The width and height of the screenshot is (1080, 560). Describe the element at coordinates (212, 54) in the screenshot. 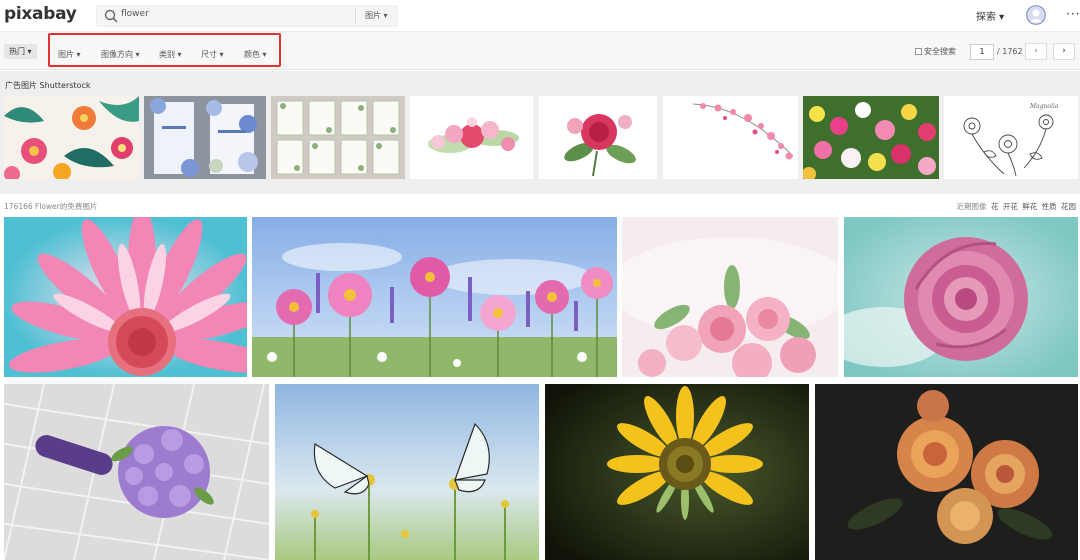

I see `filter-size: 尺寸 ▾` at that location.